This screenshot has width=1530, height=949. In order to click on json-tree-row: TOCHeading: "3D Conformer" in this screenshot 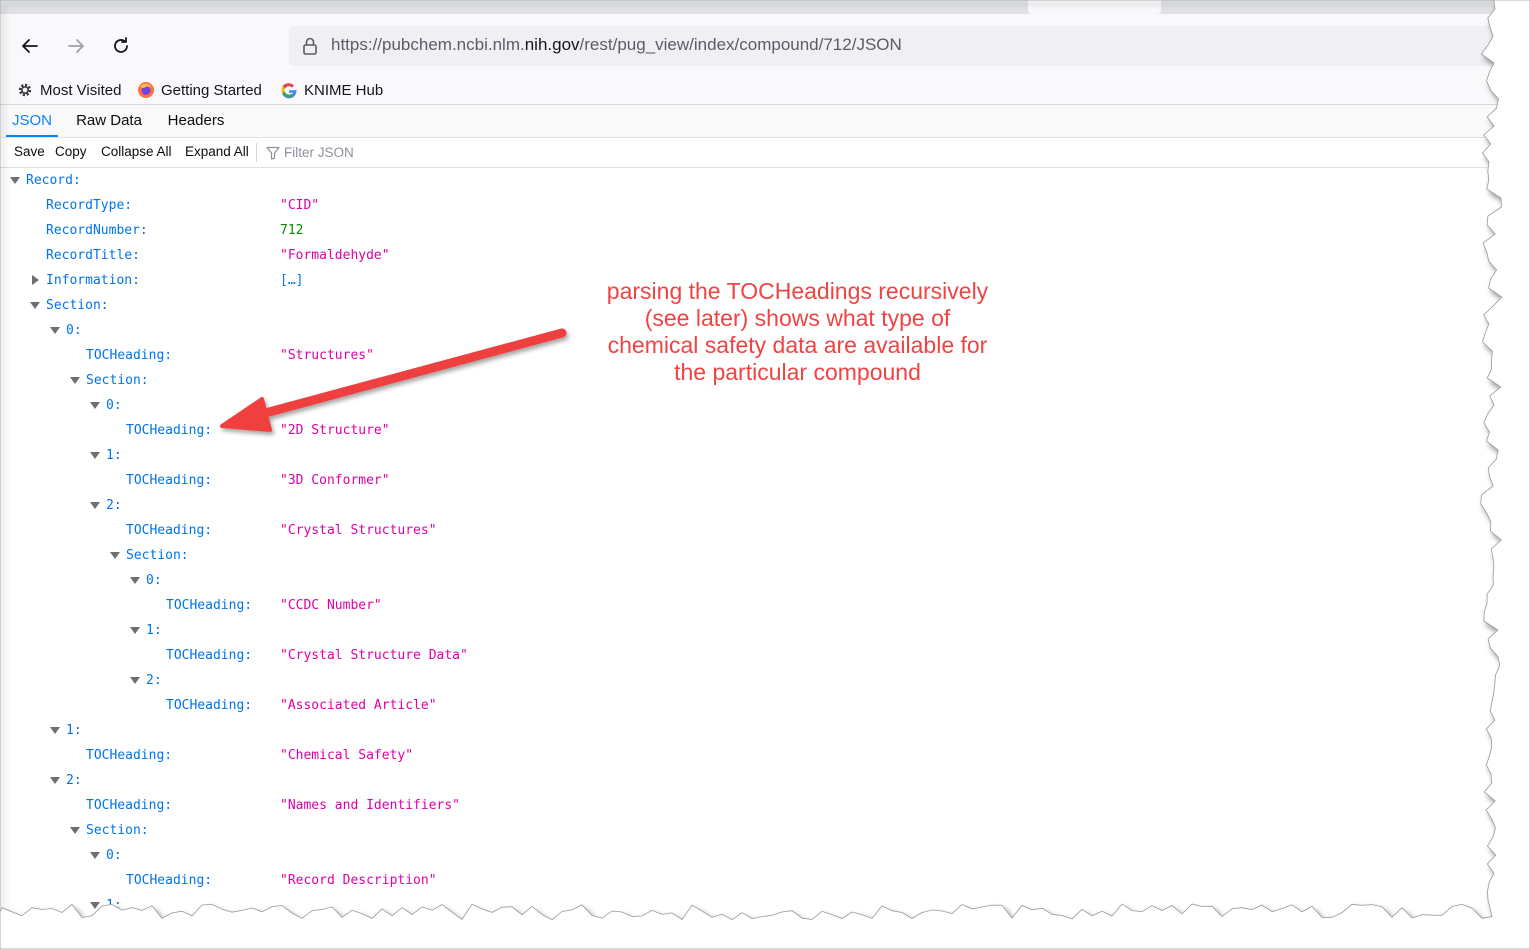, I will do `click(750, 480)`.